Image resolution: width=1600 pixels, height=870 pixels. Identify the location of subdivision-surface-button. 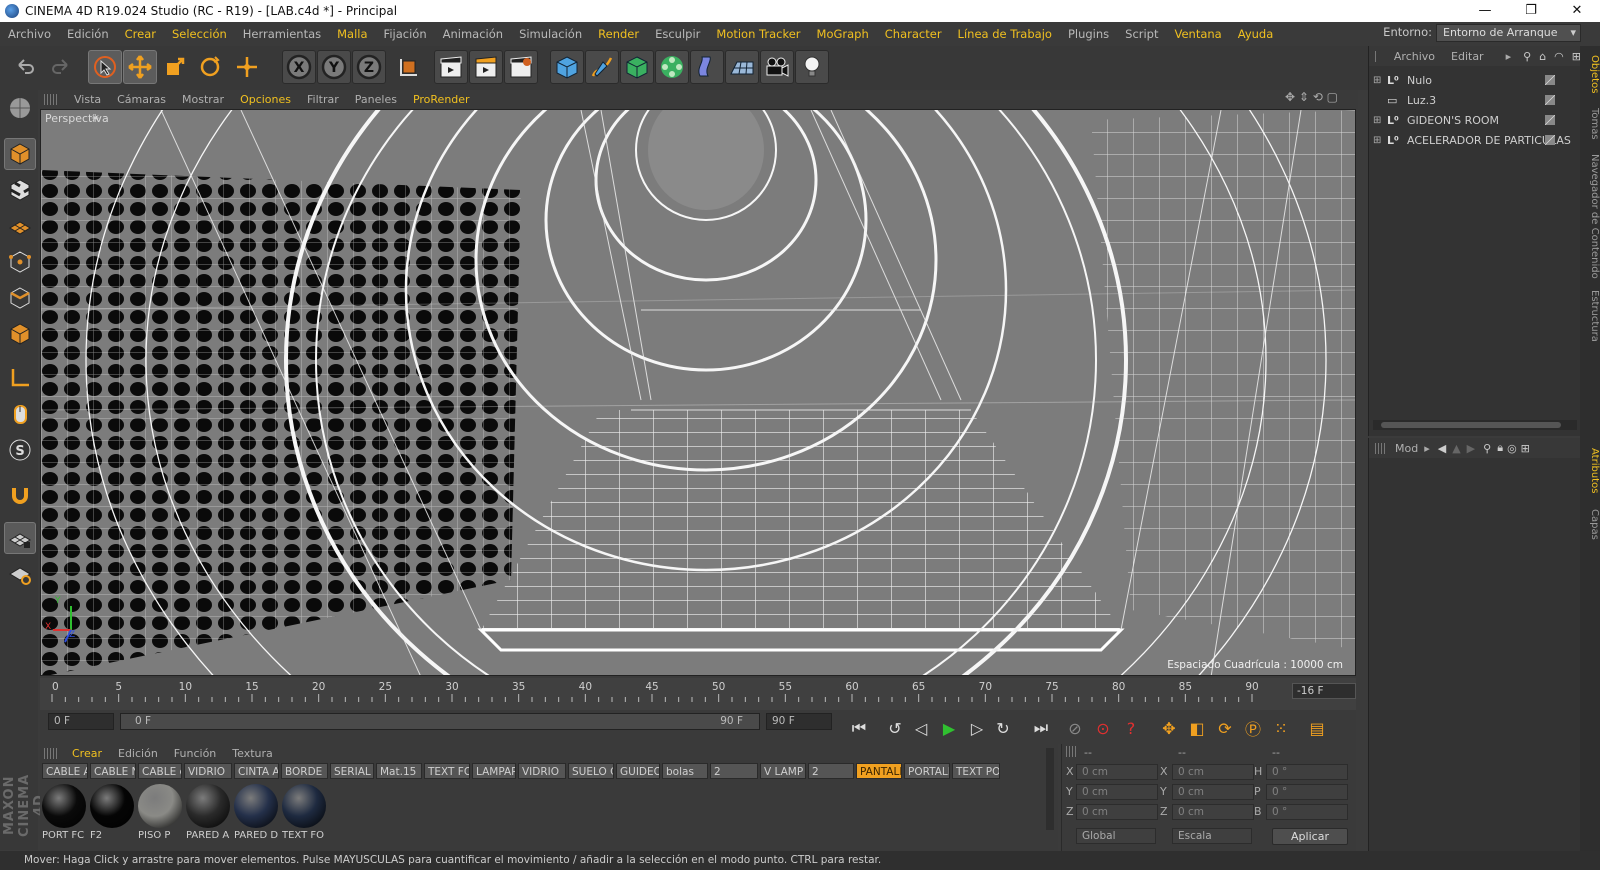
(637, 67).